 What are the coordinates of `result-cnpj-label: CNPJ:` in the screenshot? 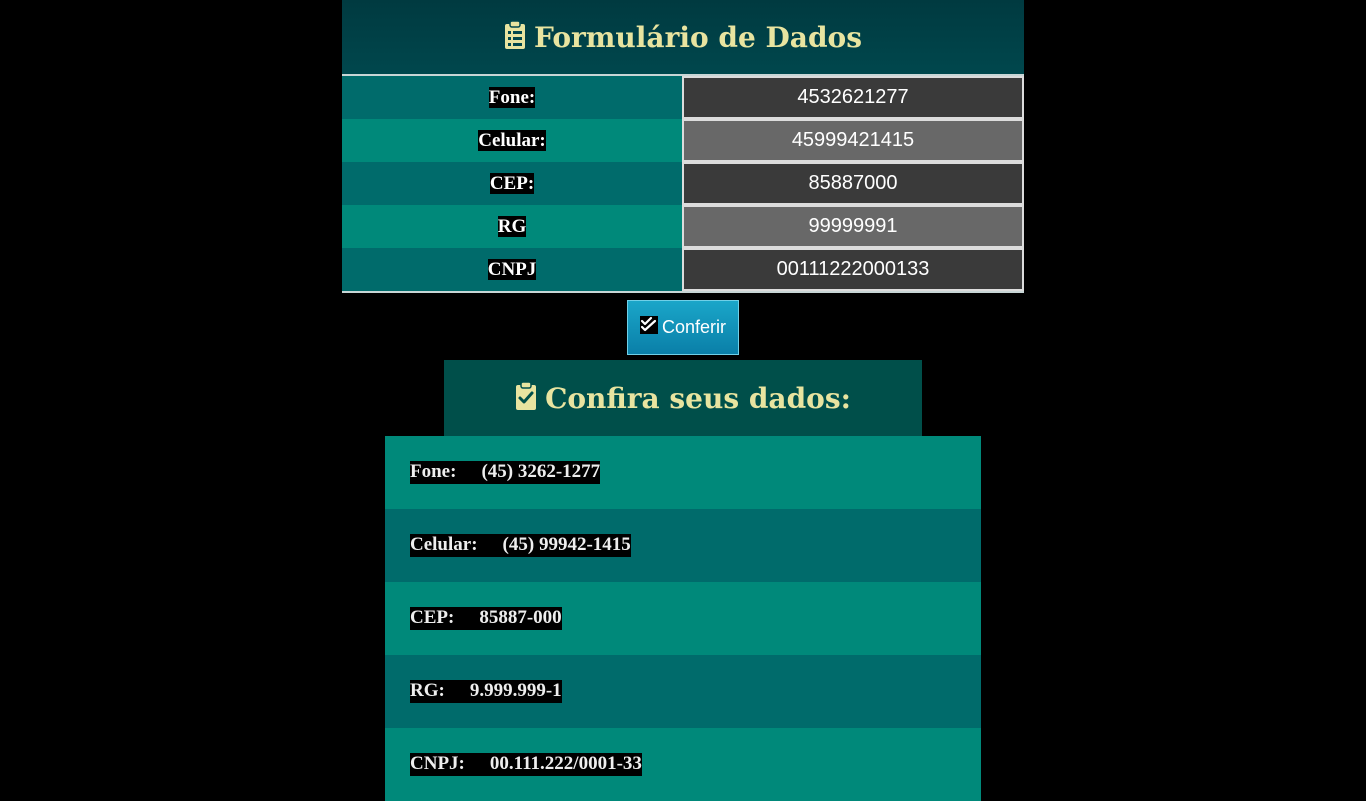 It's located at (437, 764).